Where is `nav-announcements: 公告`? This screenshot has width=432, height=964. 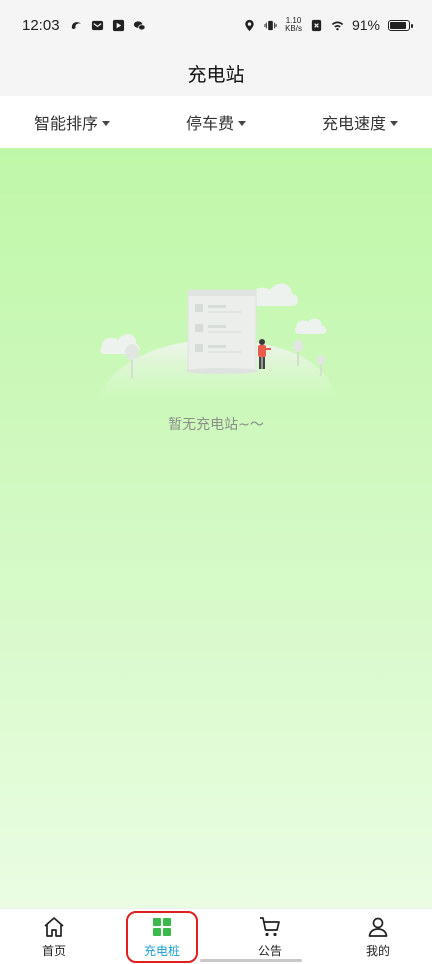 nav-announcements: 公告 is located at coordinates (270, 936).